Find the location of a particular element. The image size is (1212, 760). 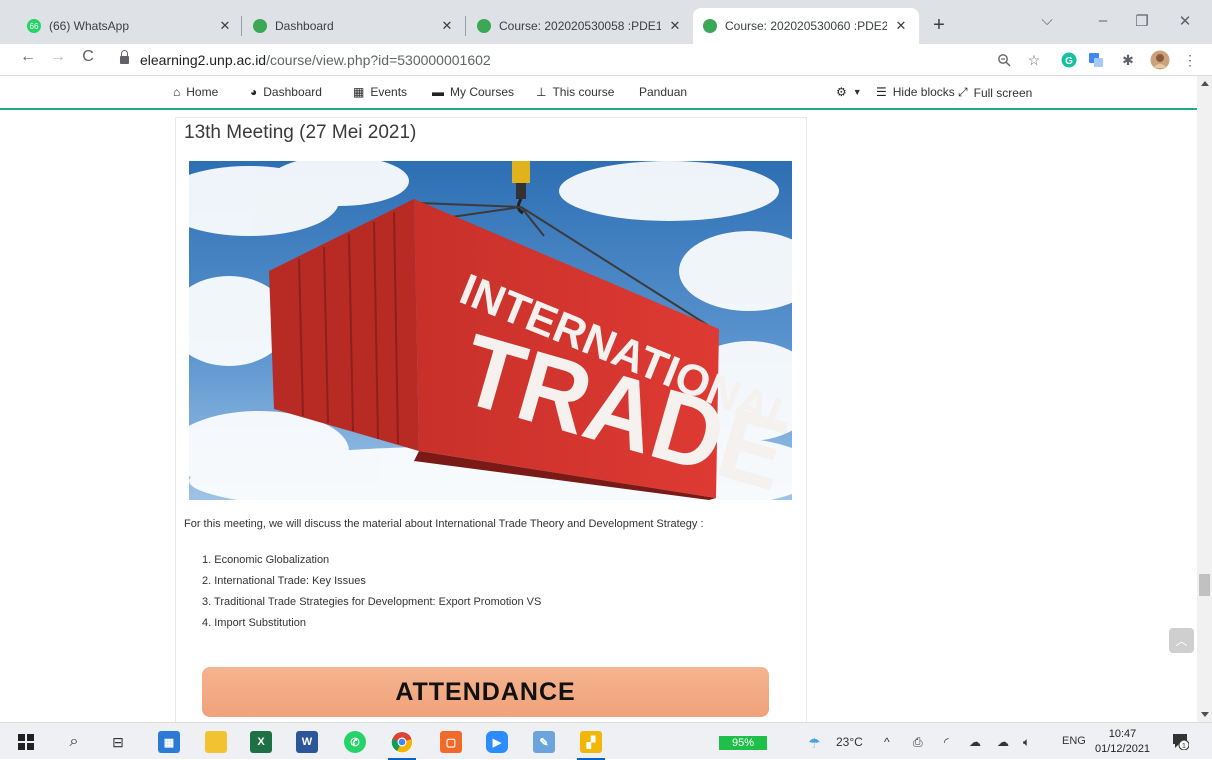

onedrive-icon: ☁ is located at coordinates (1003, 742).